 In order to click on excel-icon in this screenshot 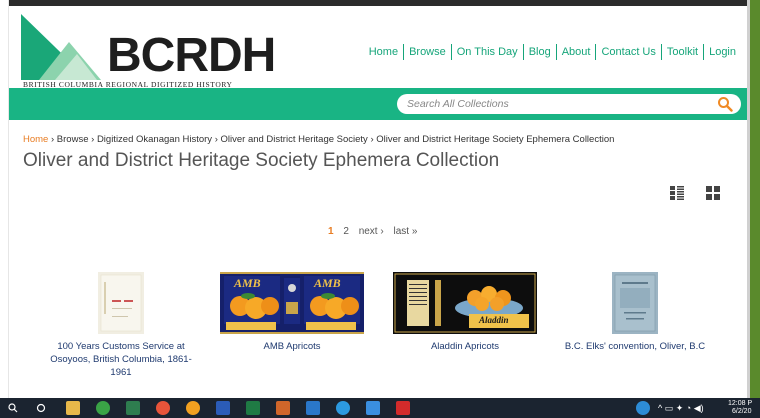, I will do `click(253, 408)`.